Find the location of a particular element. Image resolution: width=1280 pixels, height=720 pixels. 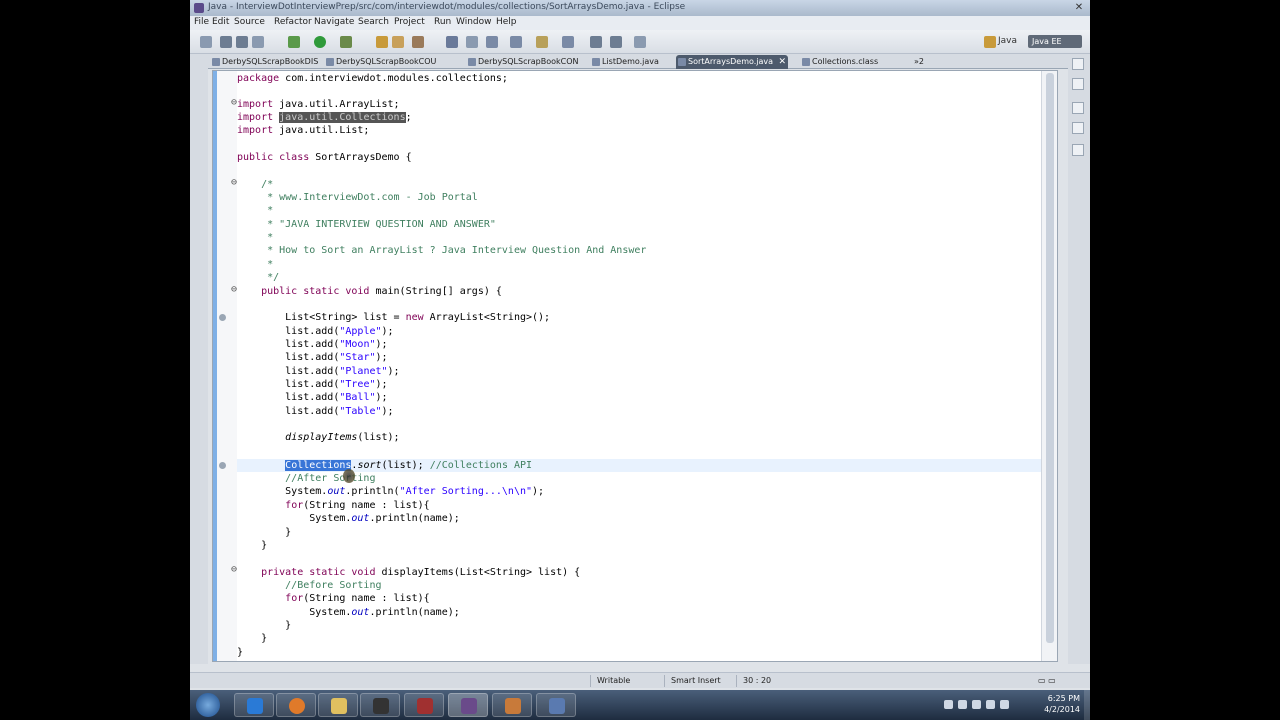

network-icon is located at coordinates (962, 704).